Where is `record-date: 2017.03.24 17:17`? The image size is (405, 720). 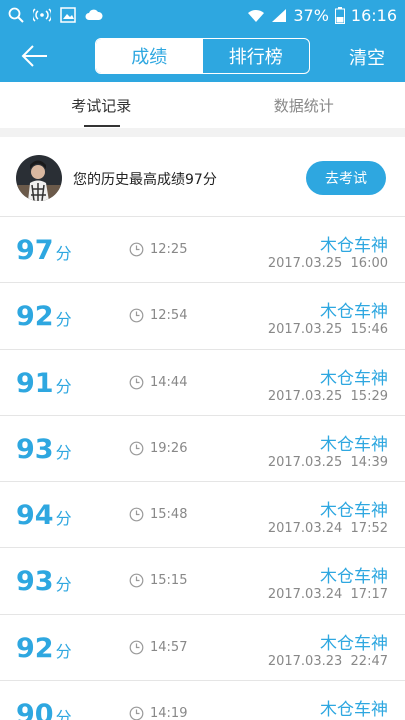
record-date: 2017.03.24 17:17 is located at coordinates (327, 595).